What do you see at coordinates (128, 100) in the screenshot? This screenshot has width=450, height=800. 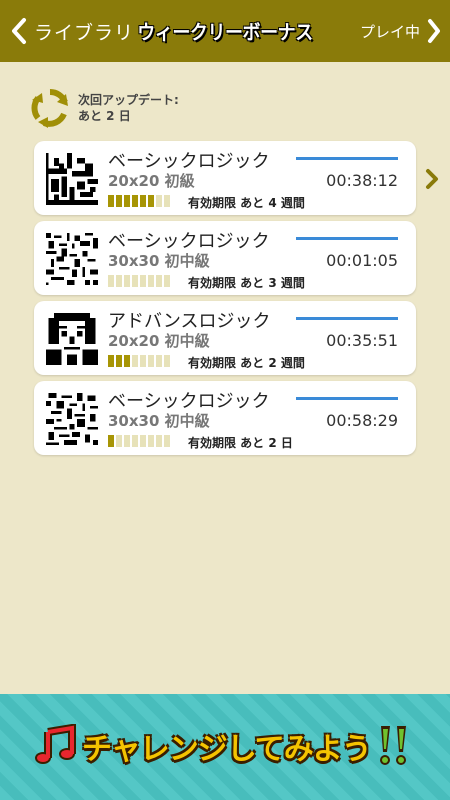 I see `next-update-label: 次回アップデート:` at bounding box center [128, 100].